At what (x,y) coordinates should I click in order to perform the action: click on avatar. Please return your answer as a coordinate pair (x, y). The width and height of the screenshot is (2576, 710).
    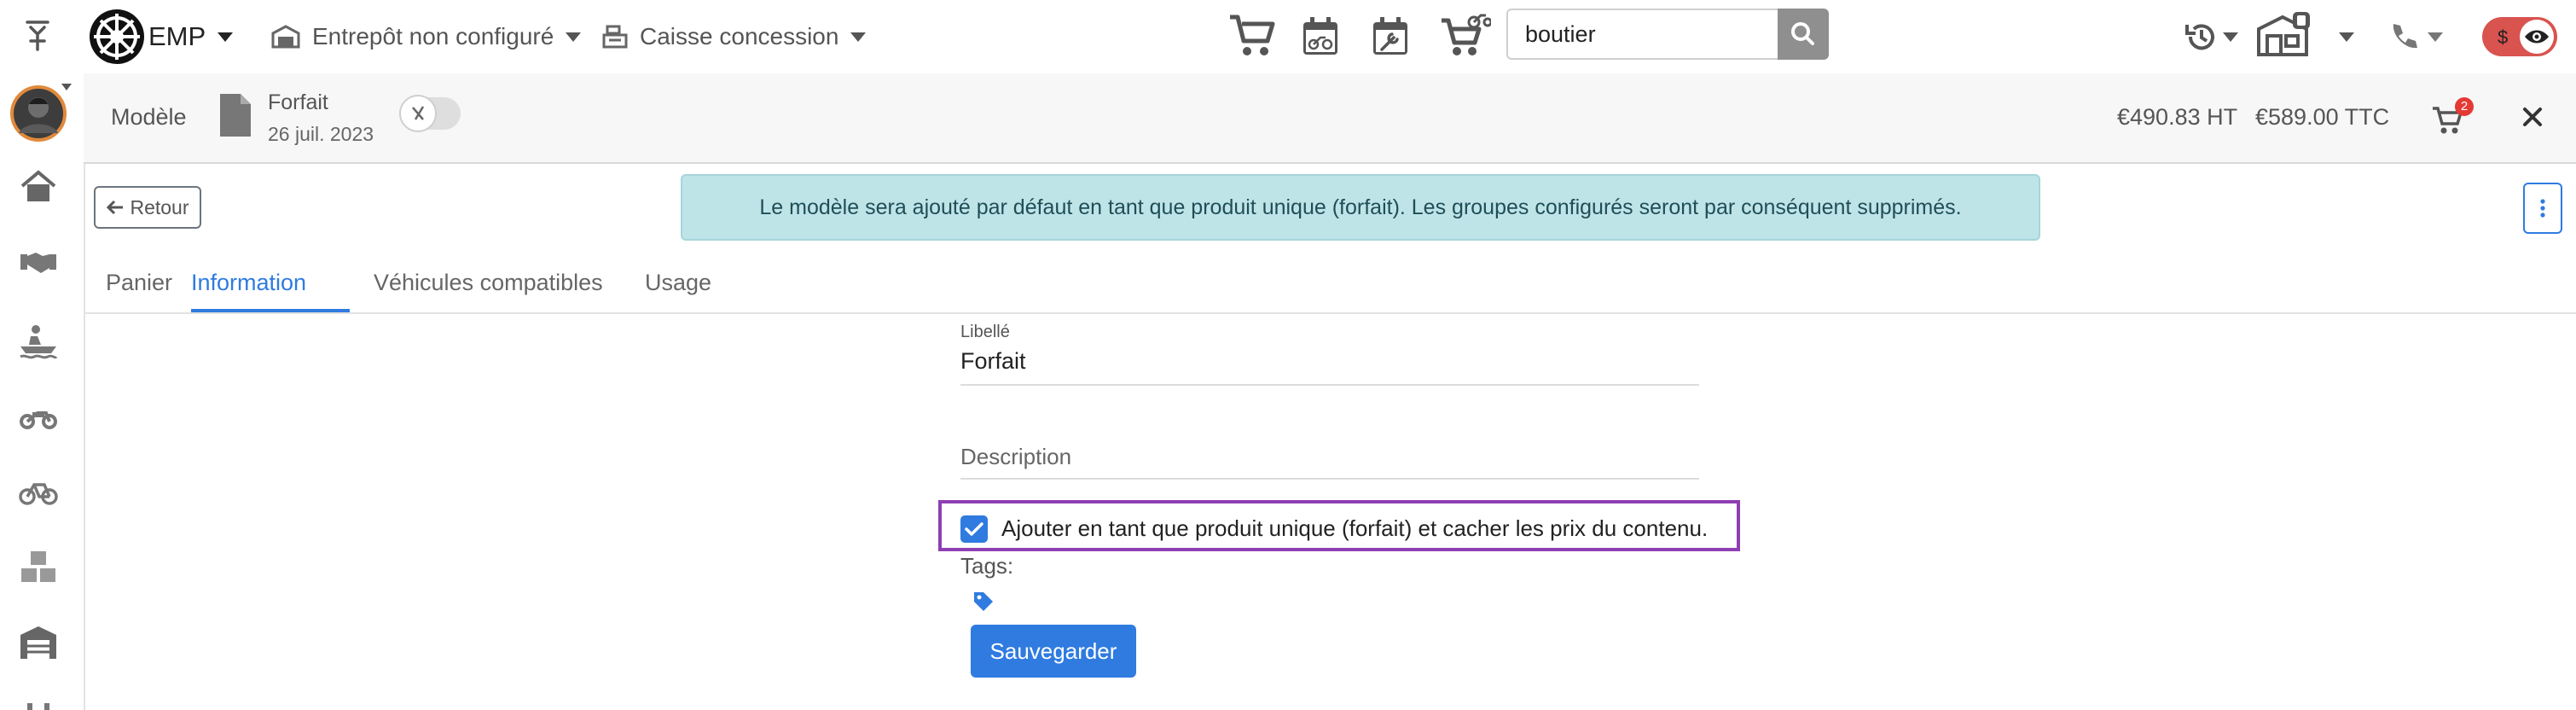
    Looking at the image, I should click on (38, 113).